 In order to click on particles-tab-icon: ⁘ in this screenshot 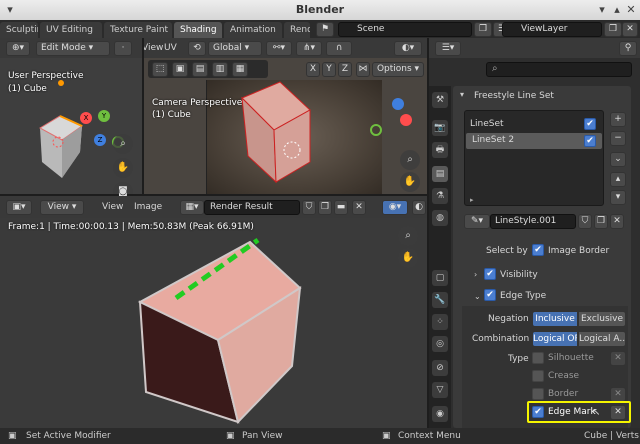, I will do `click(440, 322)`.